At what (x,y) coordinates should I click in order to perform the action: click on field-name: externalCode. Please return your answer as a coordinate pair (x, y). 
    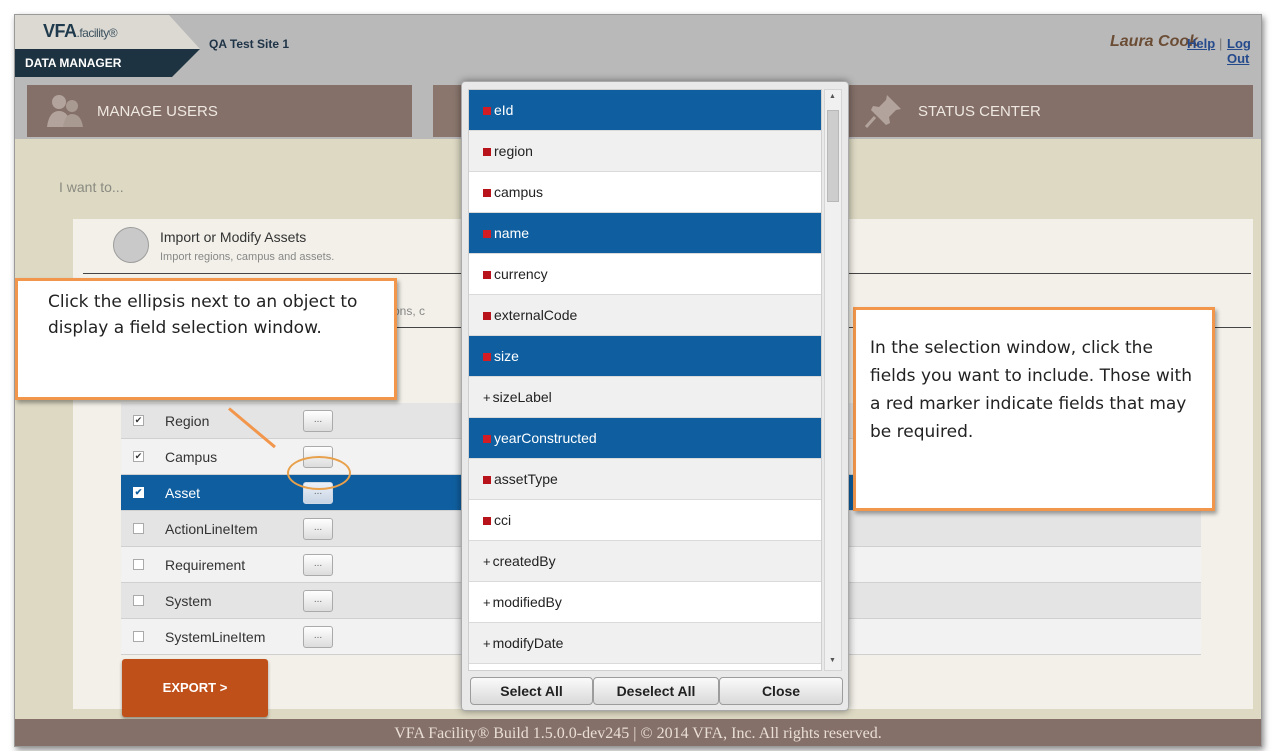
    Looking at the image, I should click on (536, 315).